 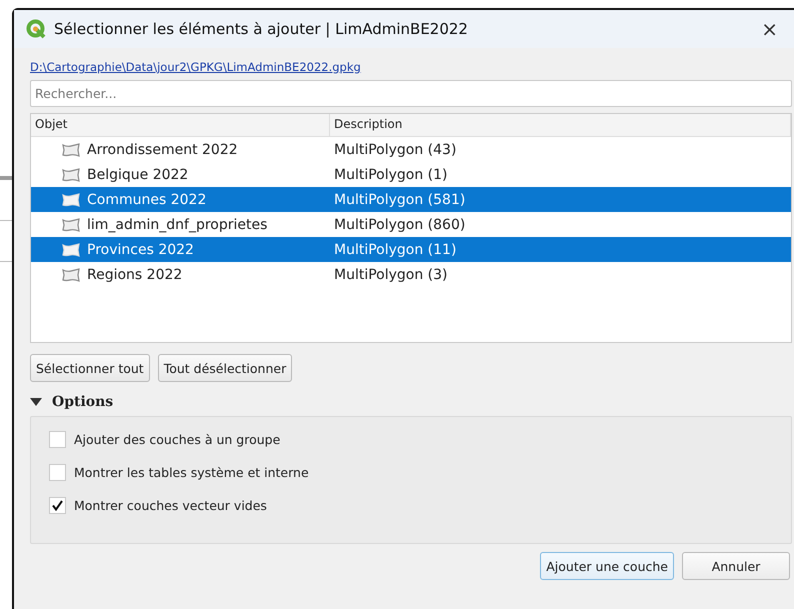 I want to click on geometry-description: MultiPolygon (3), so click(x=391, y=274).